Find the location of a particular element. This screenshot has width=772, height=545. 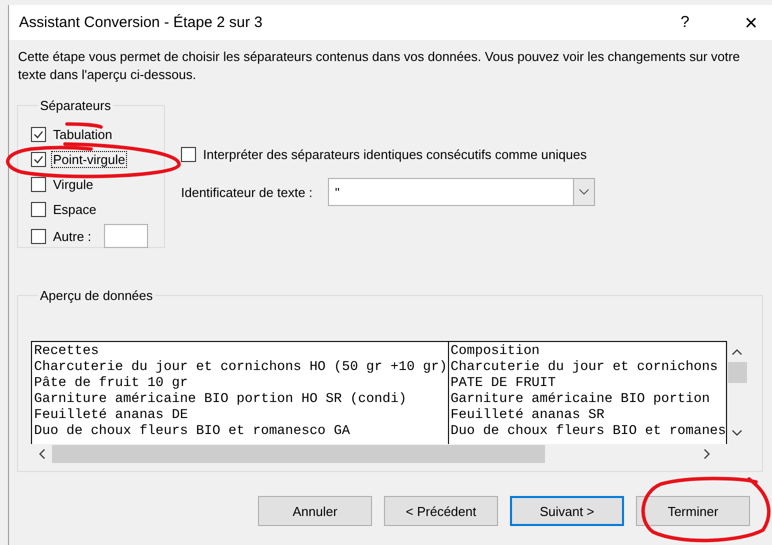

group-label: Séparateurs is located at coordinates (75, 105).